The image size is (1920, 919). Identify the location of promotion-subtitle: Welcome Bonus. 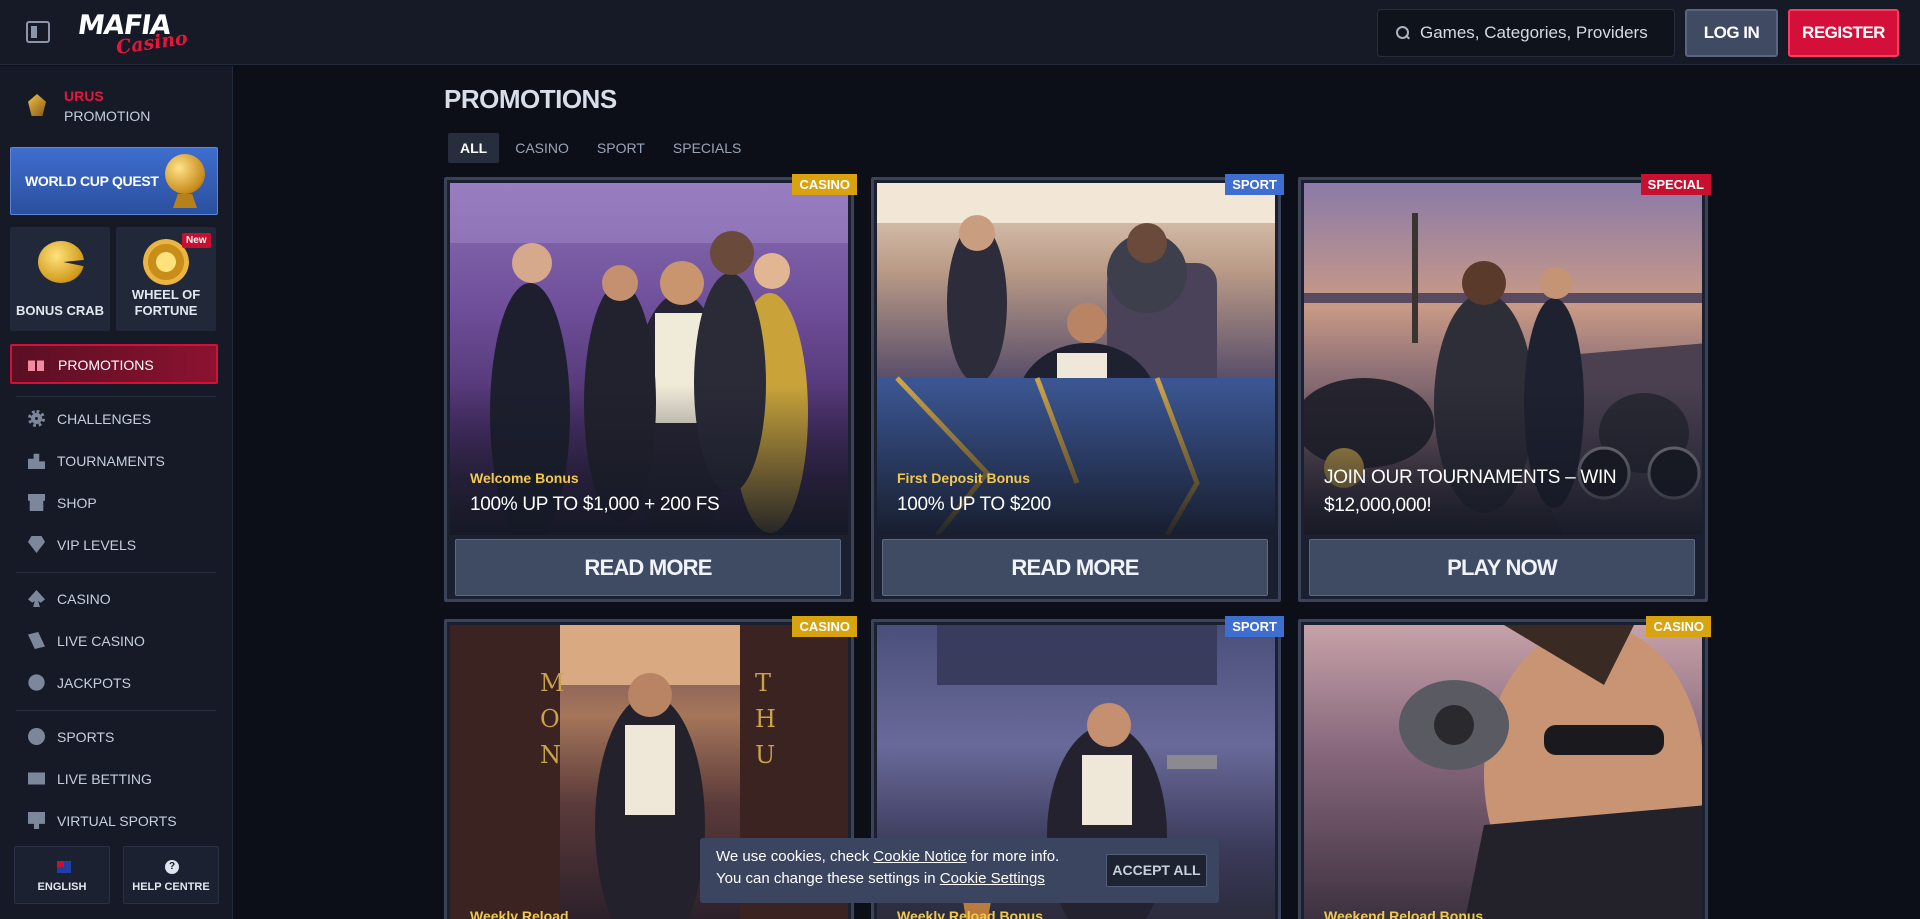
(524, 478).